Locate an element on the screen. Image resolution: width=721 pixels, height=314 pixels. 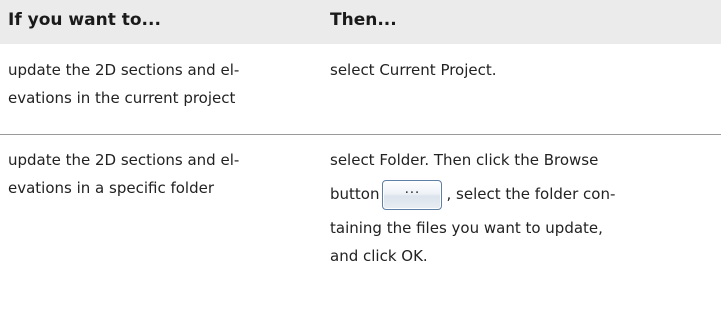
row1-action: select Current Project. is located at coordinates (522, 70).